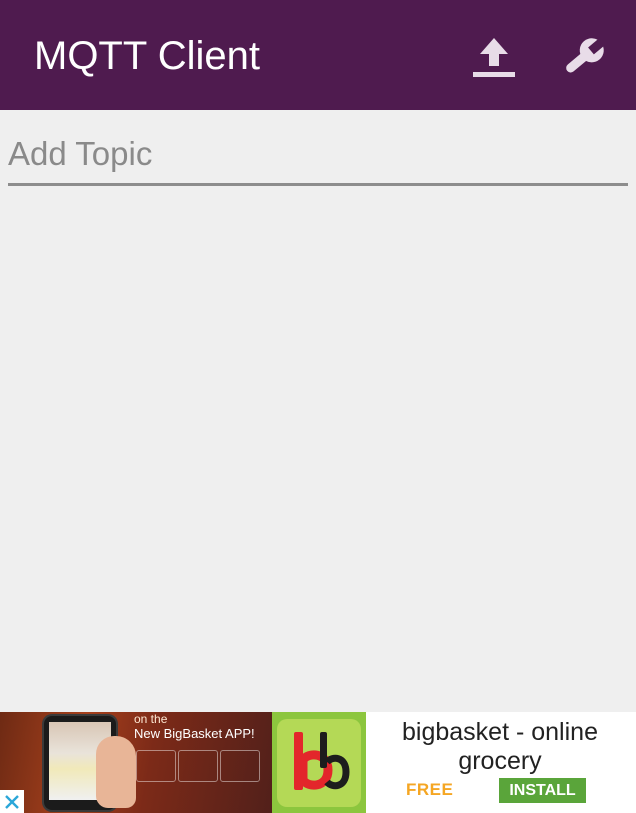  I want to click on upload-icon, so click(494, 57).